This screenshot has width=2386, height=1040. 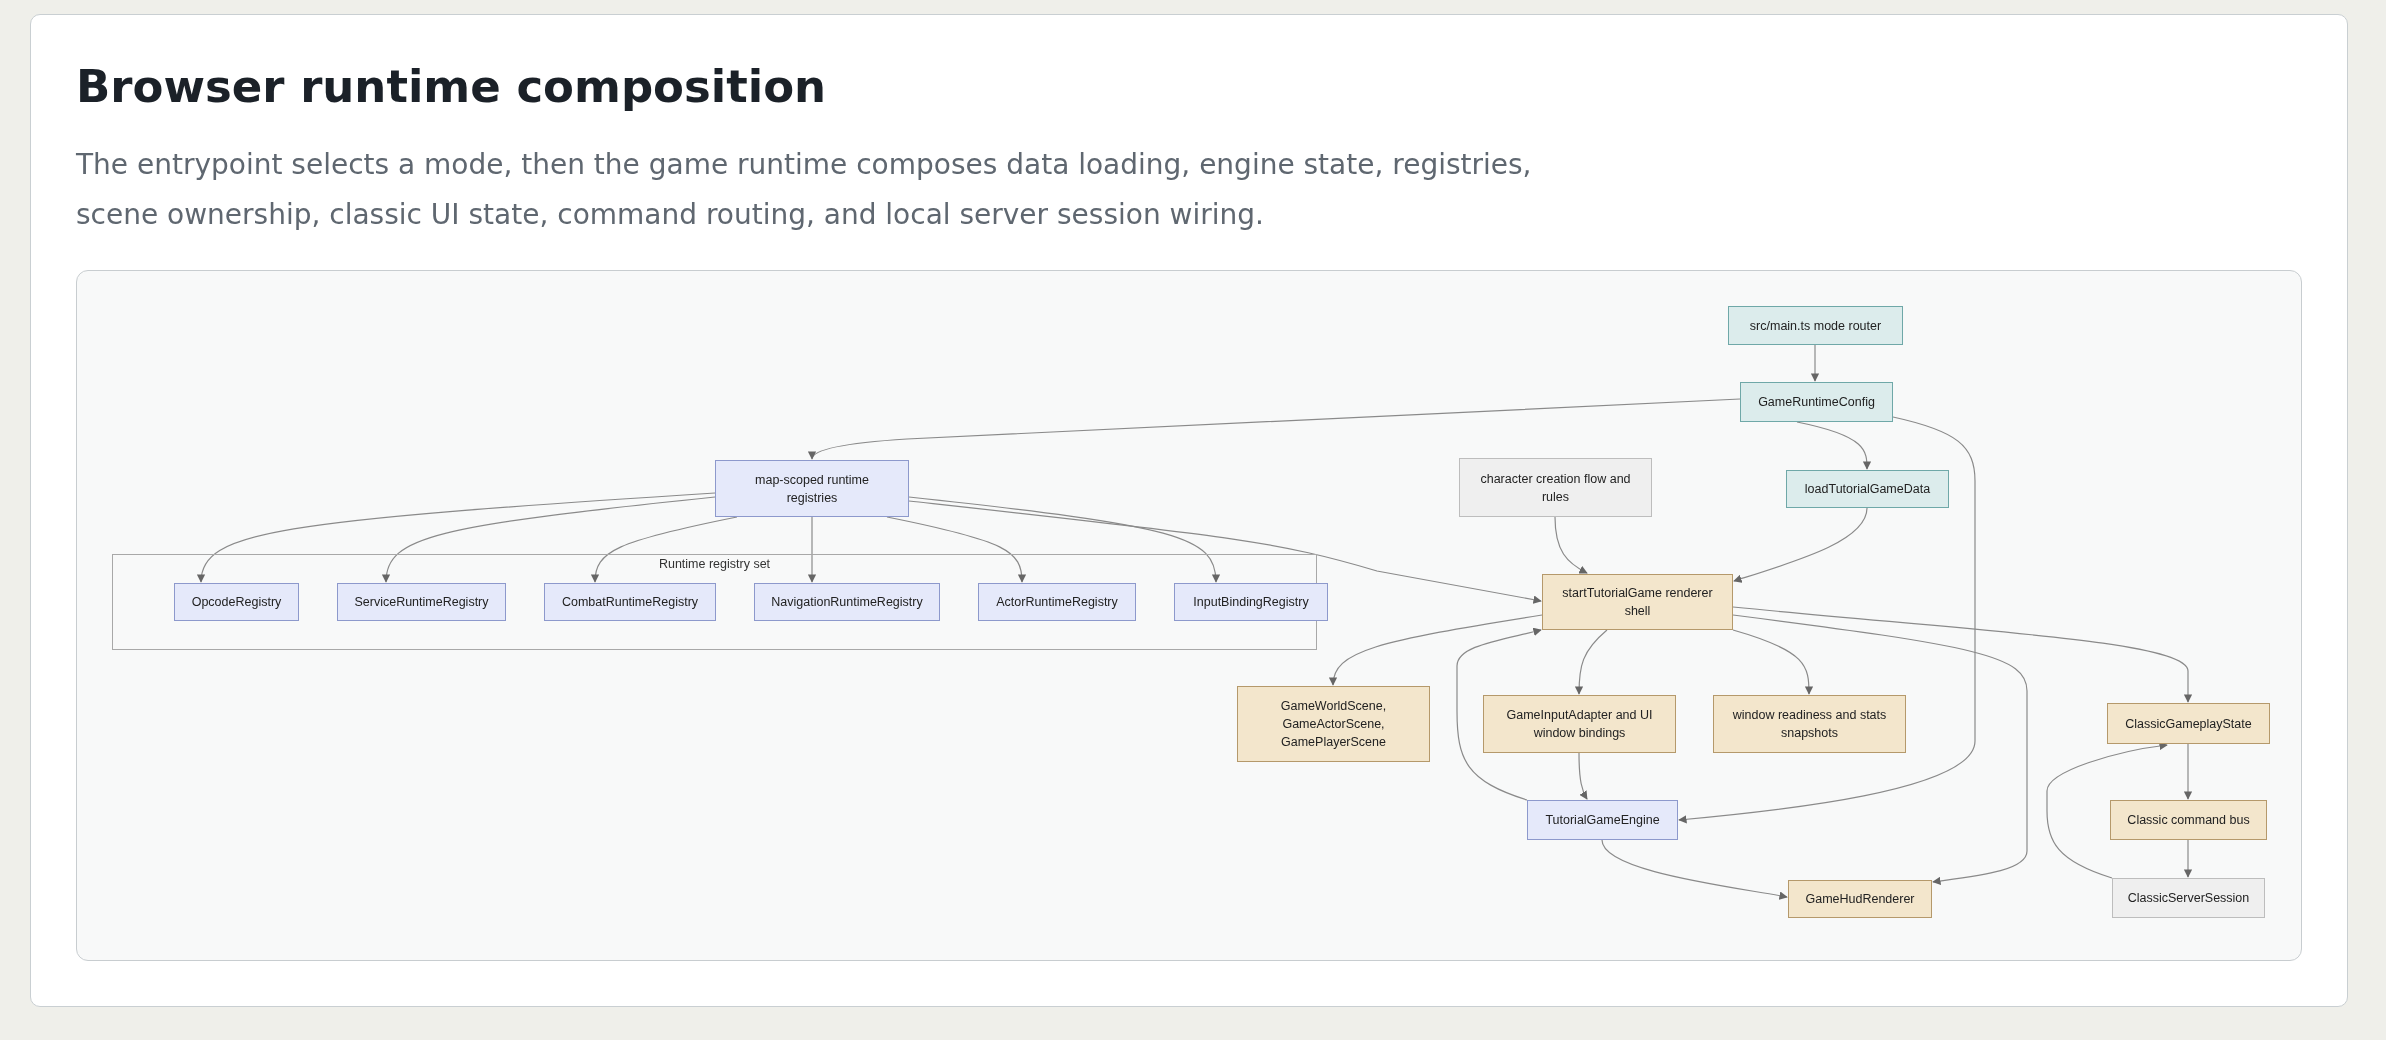 What do you see at coordinates (2188, 898) in the screenshot?
I see `diagram-node: ClassicServerSession` at bounding box center [2188, 898].